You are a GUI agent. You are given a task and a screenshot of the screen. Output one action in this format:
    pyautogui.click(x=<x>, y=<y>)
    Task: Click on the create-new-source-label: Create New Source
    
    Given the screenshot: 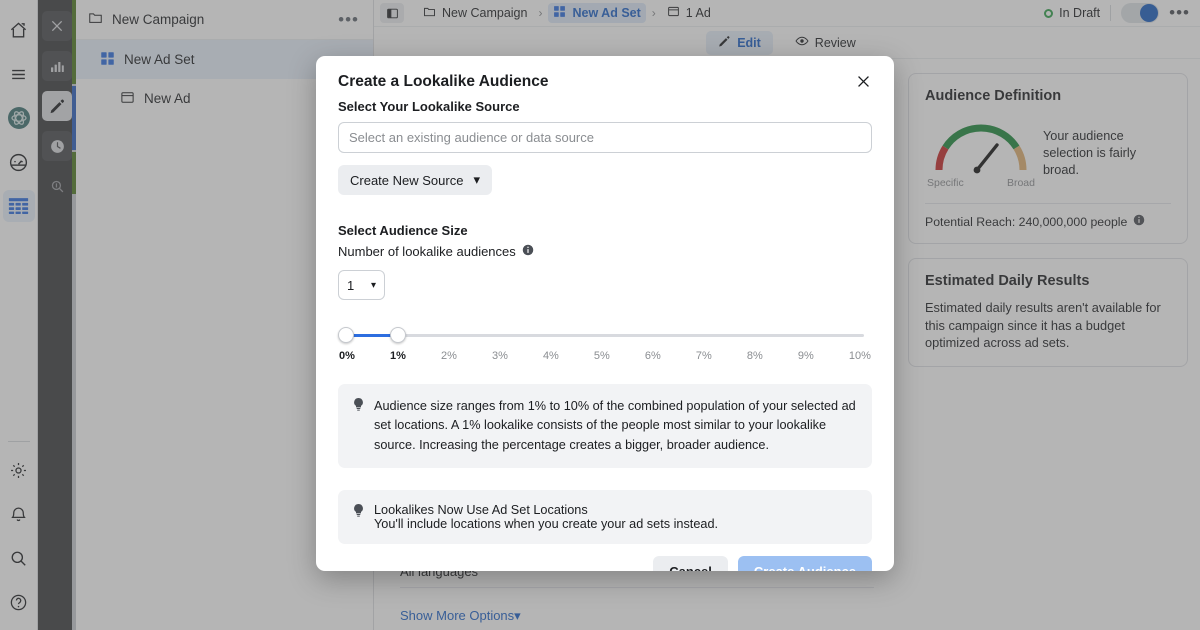 What is the action you would take?
    pyautogui.click(x=407, y=180)
    